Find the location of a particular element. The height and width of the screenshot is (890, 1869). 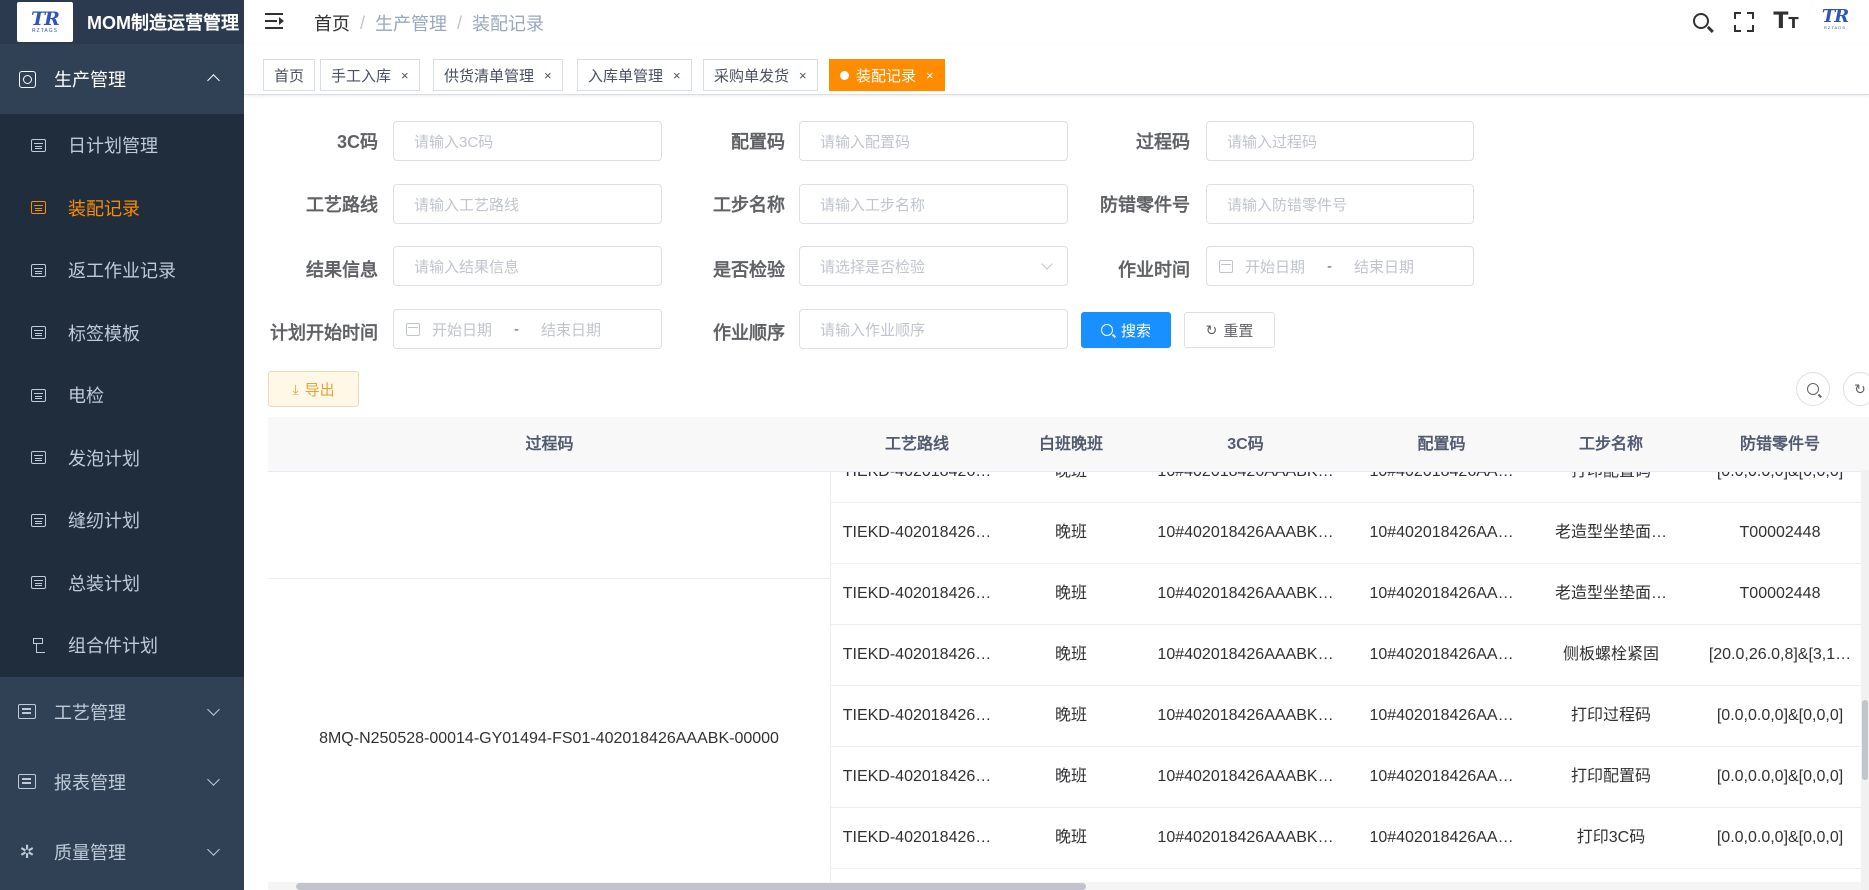

menu-production: 生产管理 is located at coordinates (122, 79).